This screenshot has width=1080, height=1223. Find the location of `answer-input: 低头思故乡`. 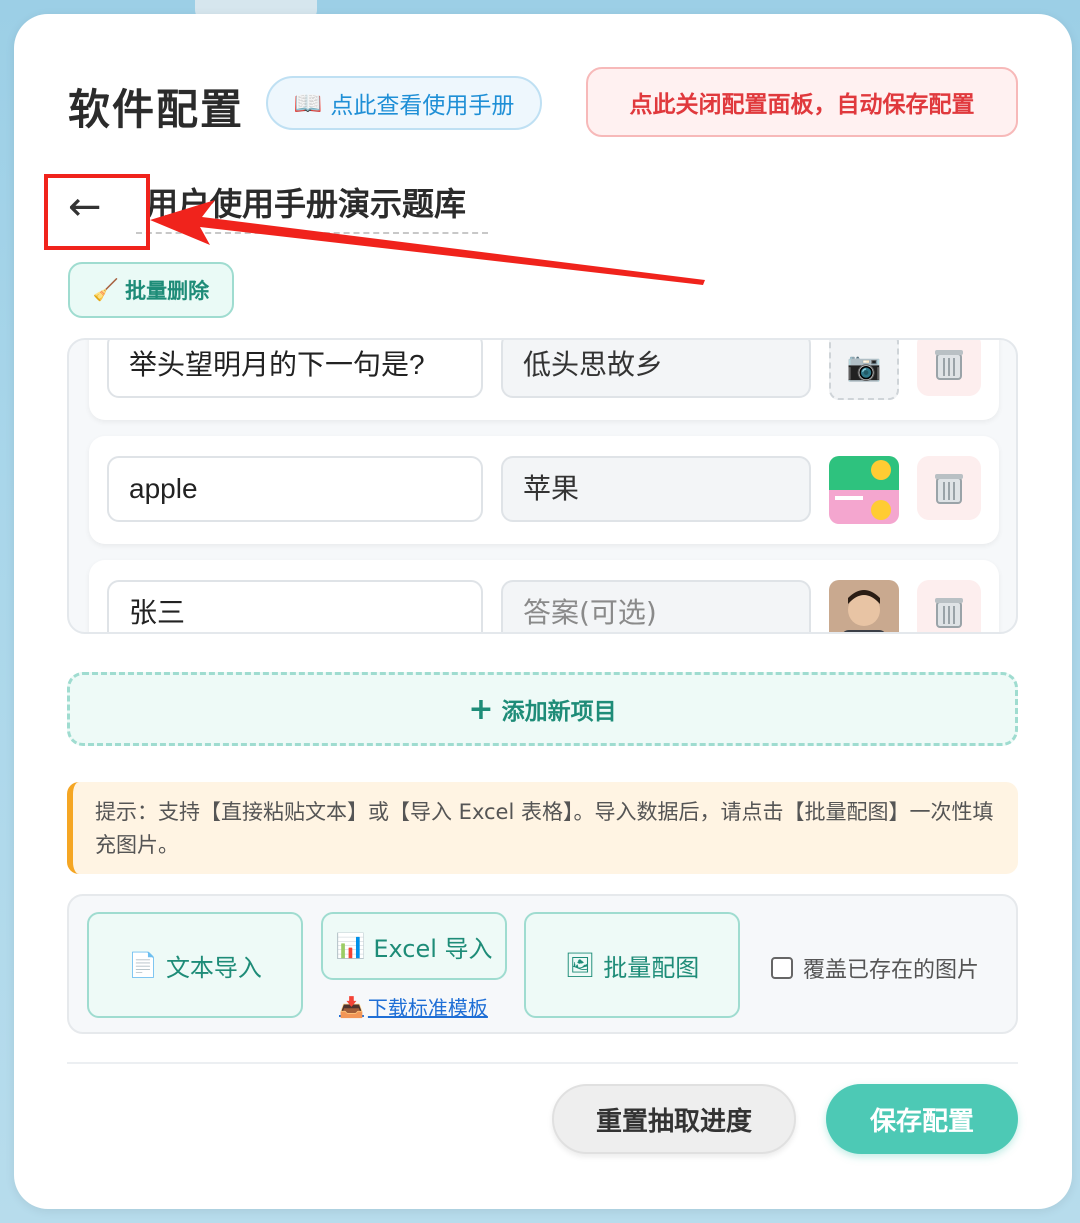

answer-input: 低头思故乡 is located at coordinates (656, 369).